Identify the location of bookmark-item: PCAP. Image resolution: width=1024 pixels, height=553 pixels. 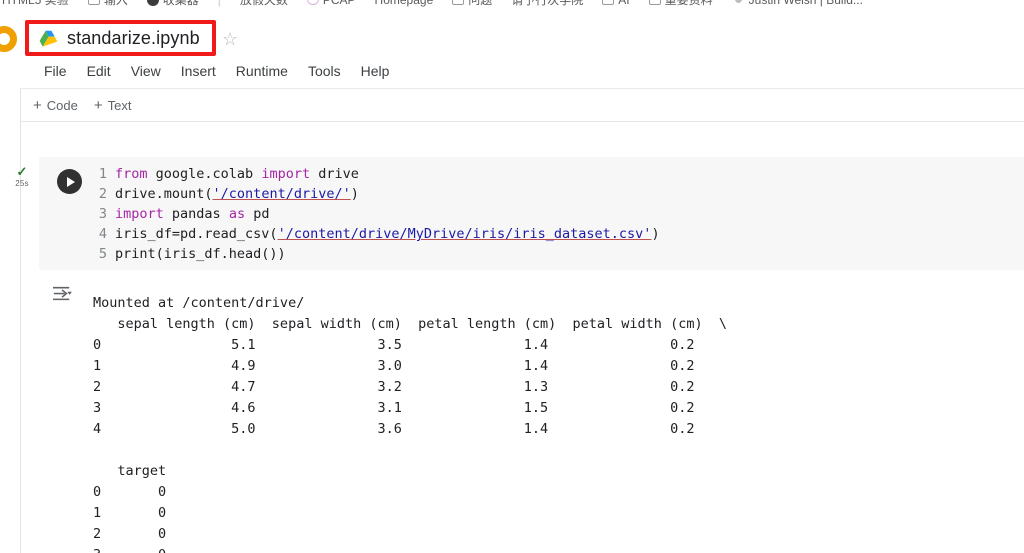
(331, 3).